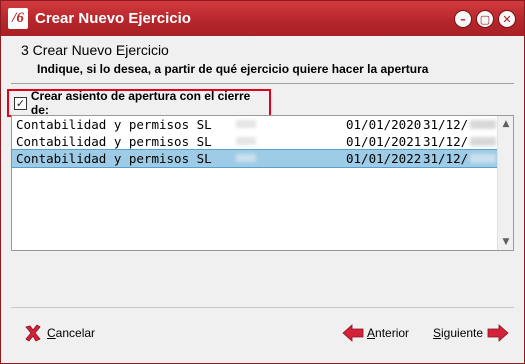 The height and width of the screenshot is (364, 525). I want to click on cancel-button: Cancelar, so click(59, 333).